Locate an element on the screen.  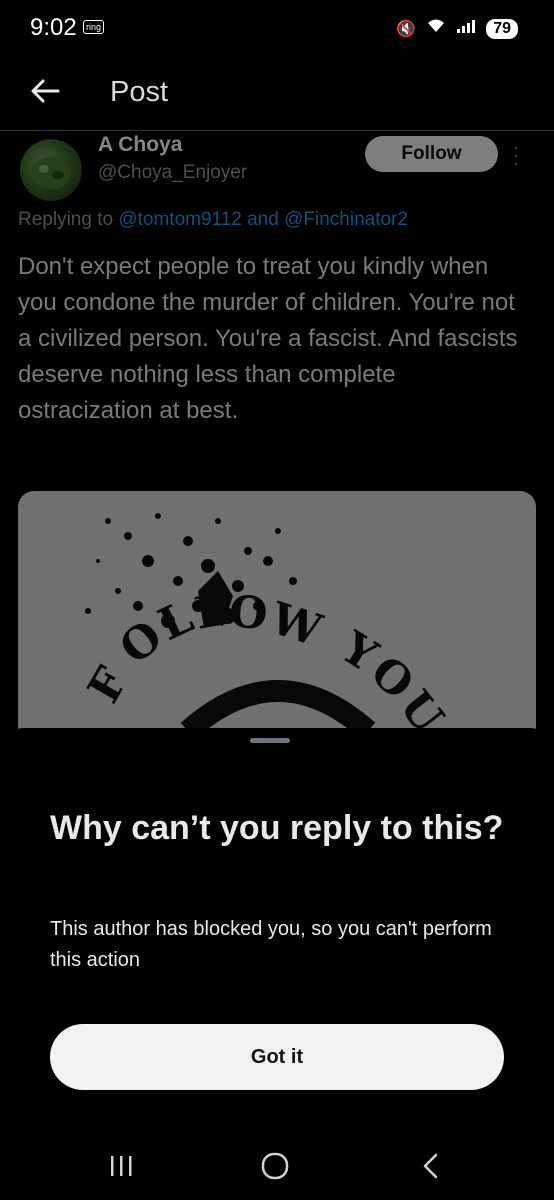
more-icon: · · · is located at coordinates (516, 155).